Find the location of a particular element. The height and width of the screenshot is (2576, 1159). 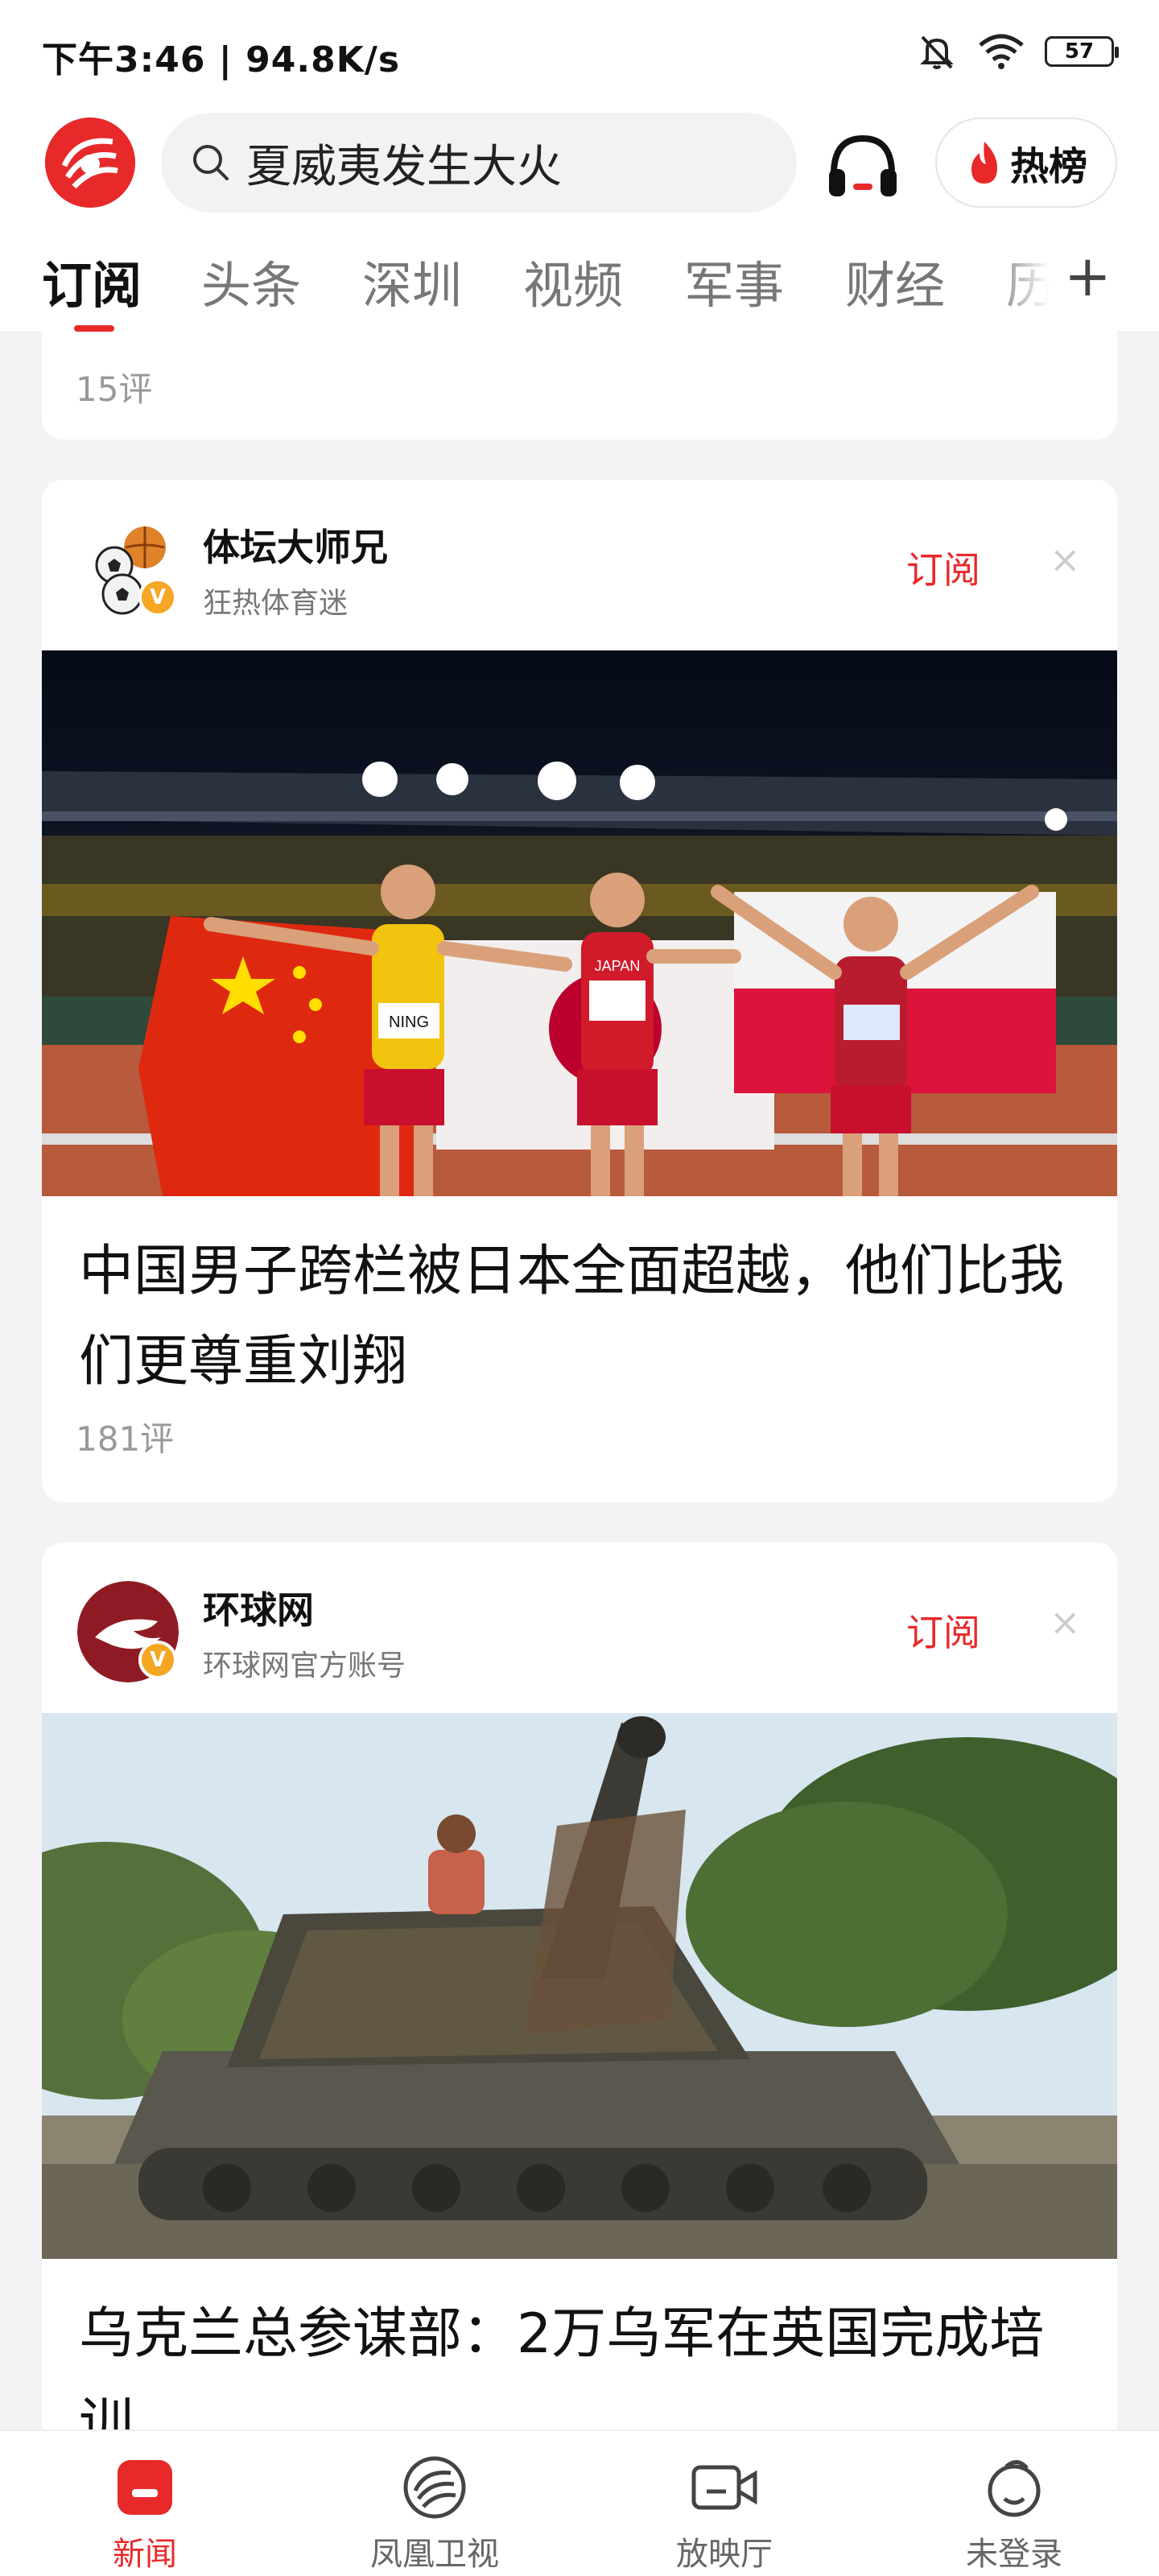

nav-profile-label: 未登录 is located at coordinates (1014, 2554).